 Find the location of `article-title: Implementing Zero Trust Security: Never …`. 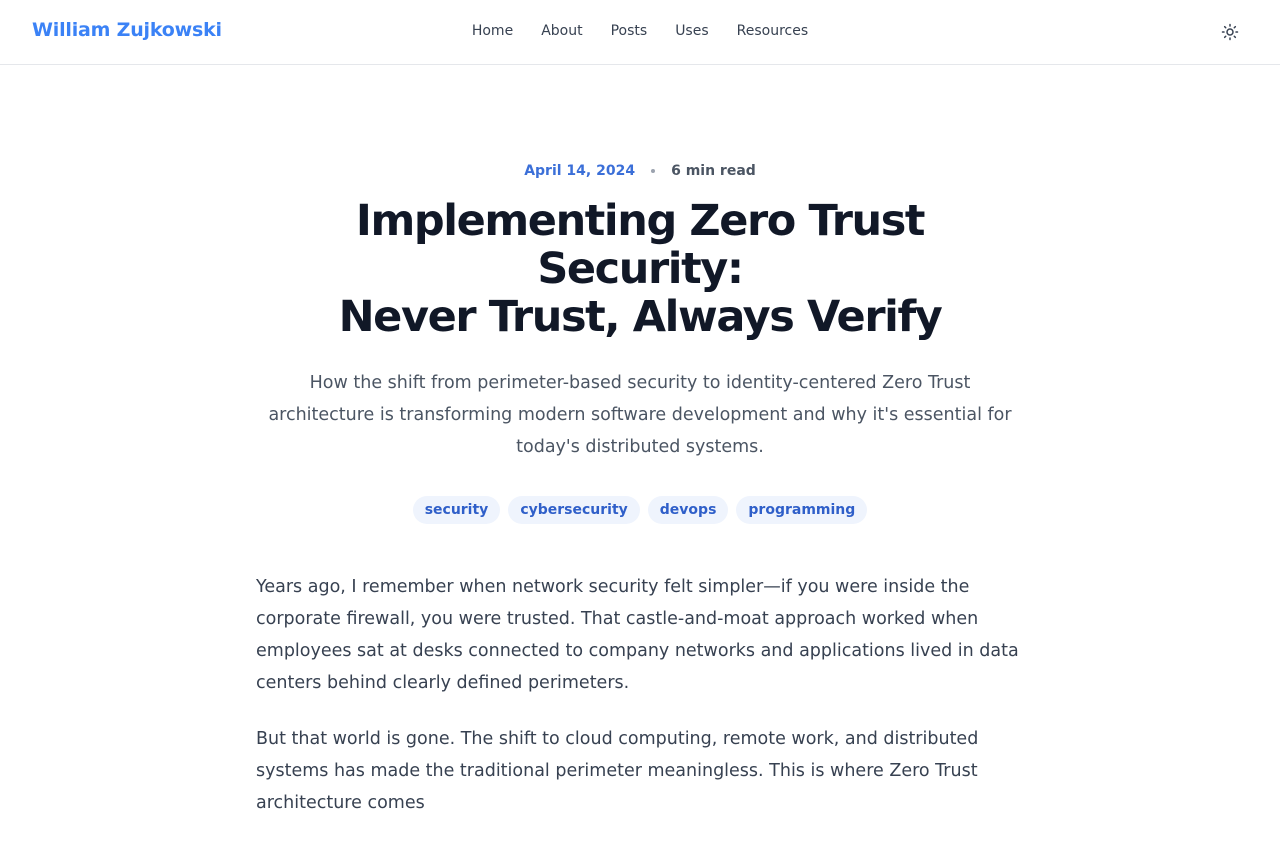

article-title: Implementing Zero Trust Security: Never … is located at coordinates (640, 269).